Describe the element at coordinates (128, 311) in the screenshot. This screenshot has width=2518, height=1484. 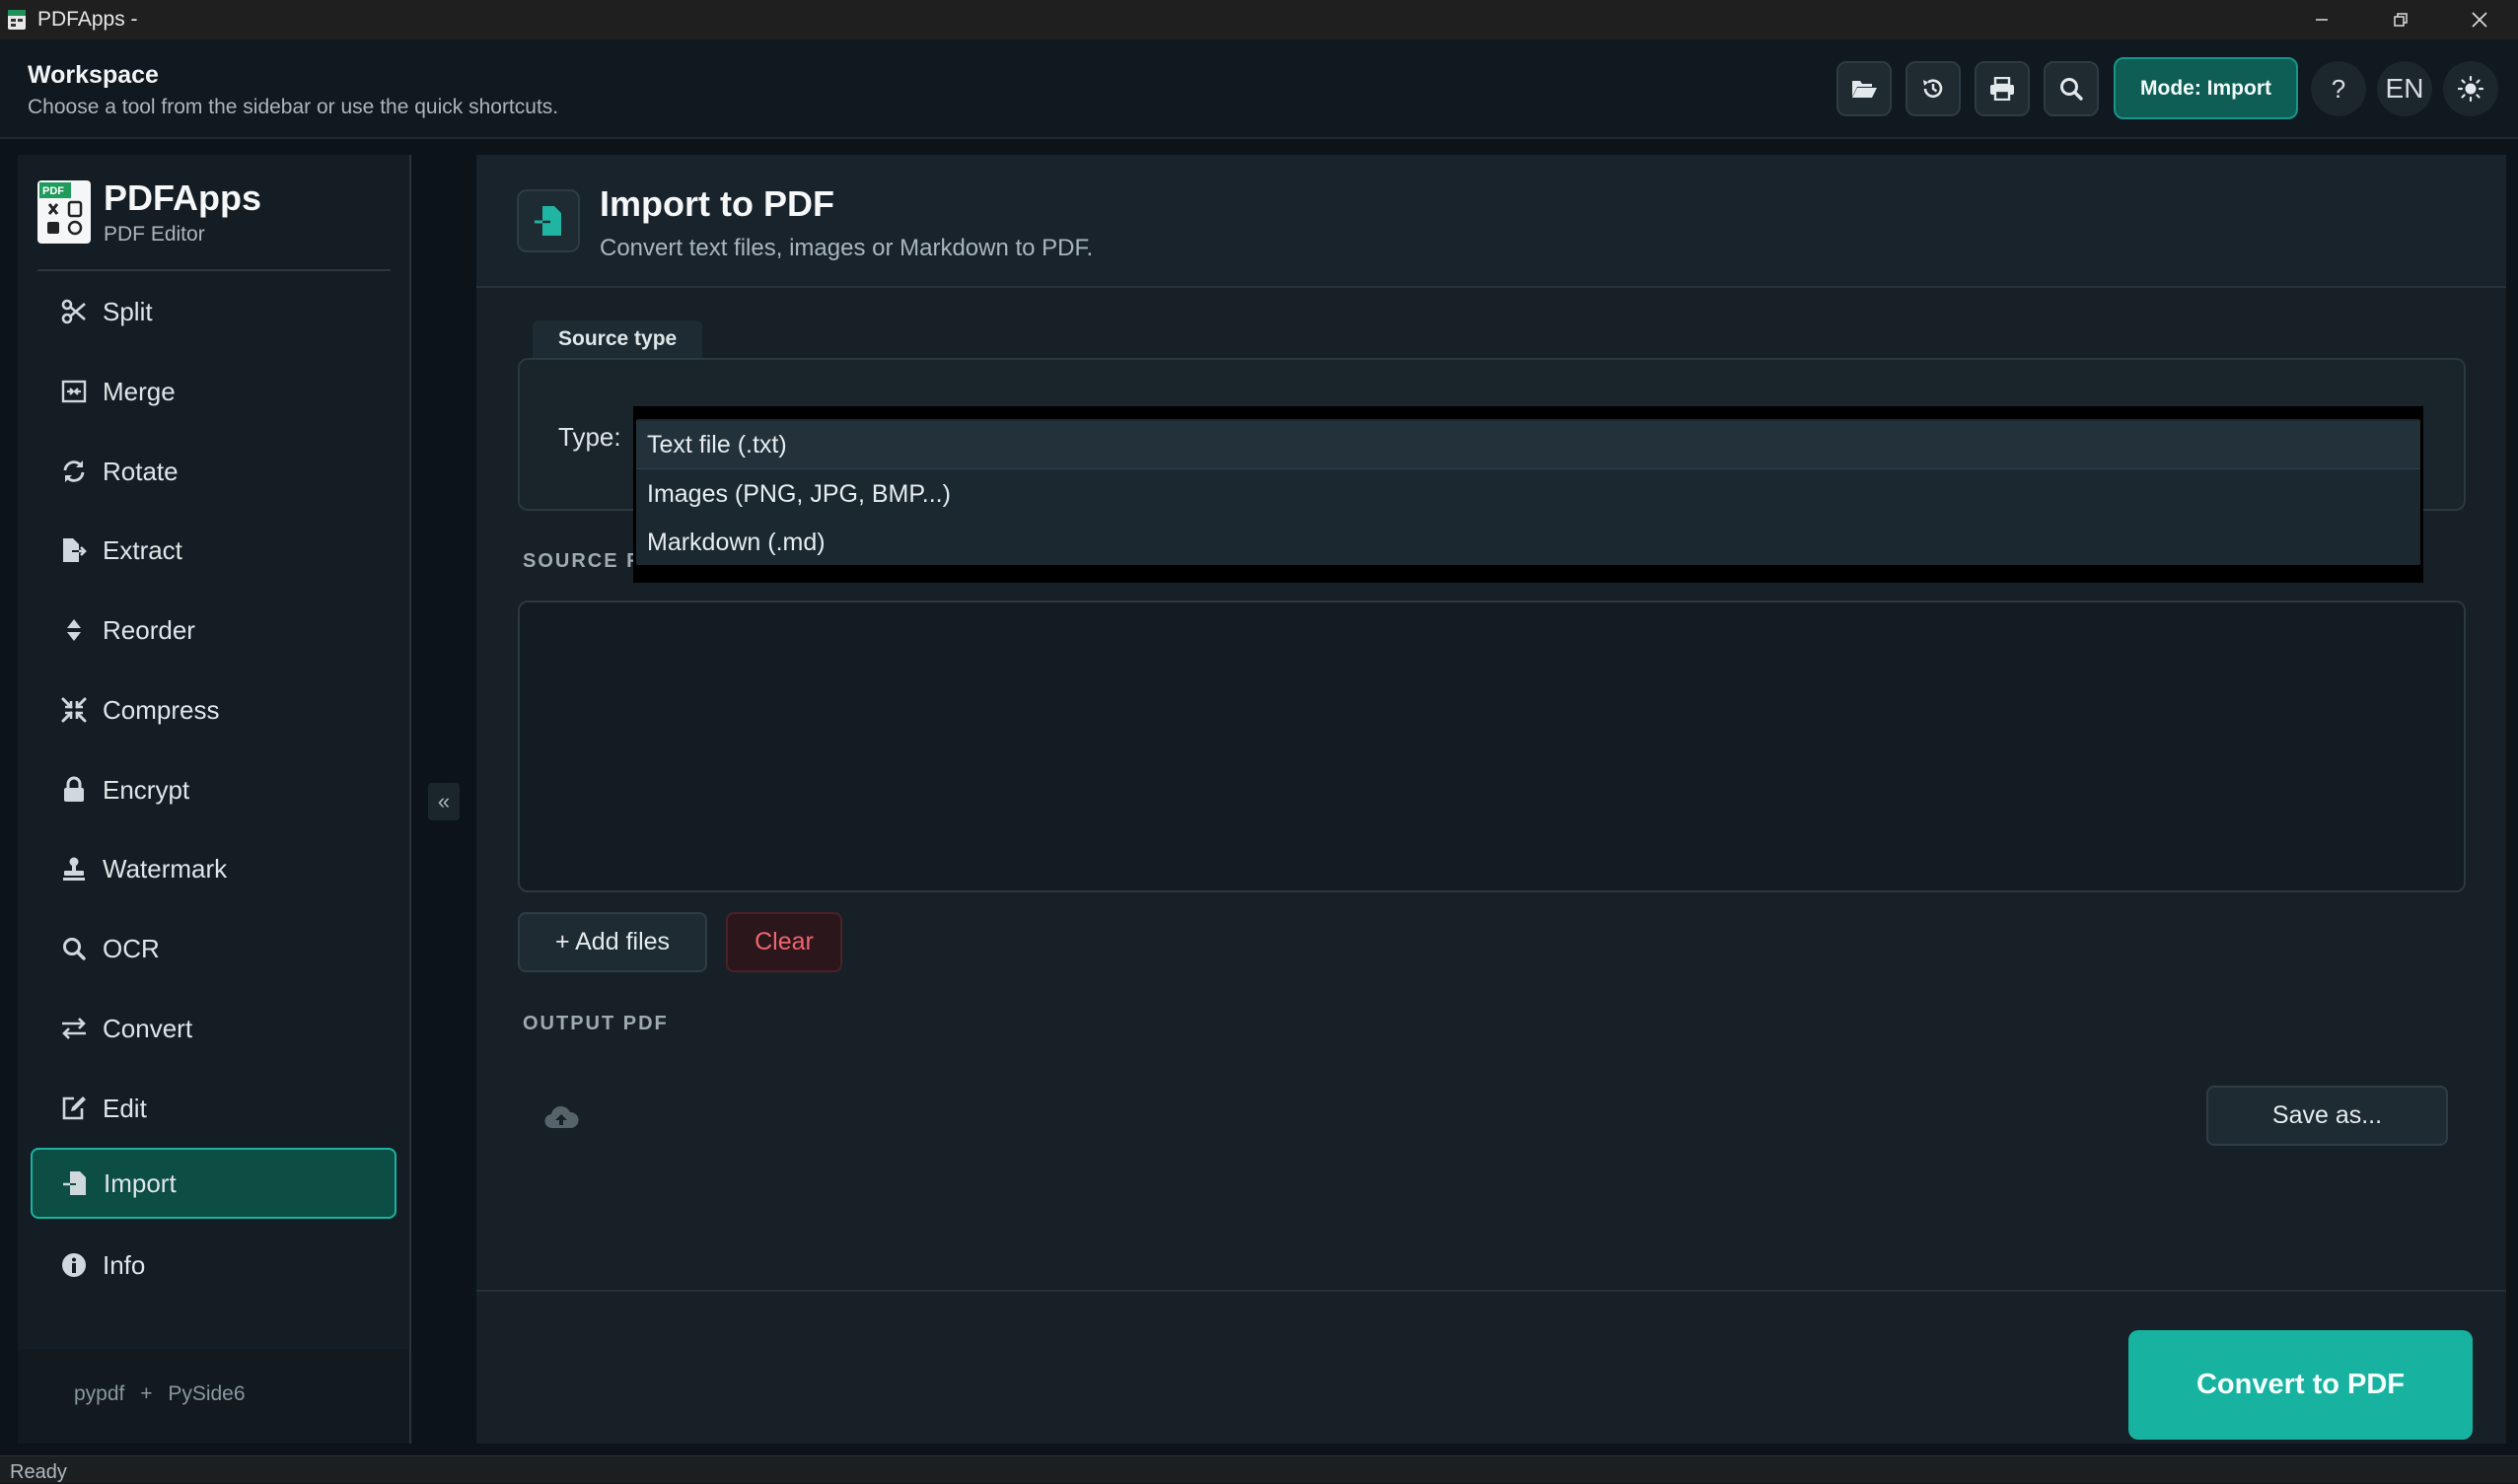
I see `sidebar-item-label: Split` at that location.